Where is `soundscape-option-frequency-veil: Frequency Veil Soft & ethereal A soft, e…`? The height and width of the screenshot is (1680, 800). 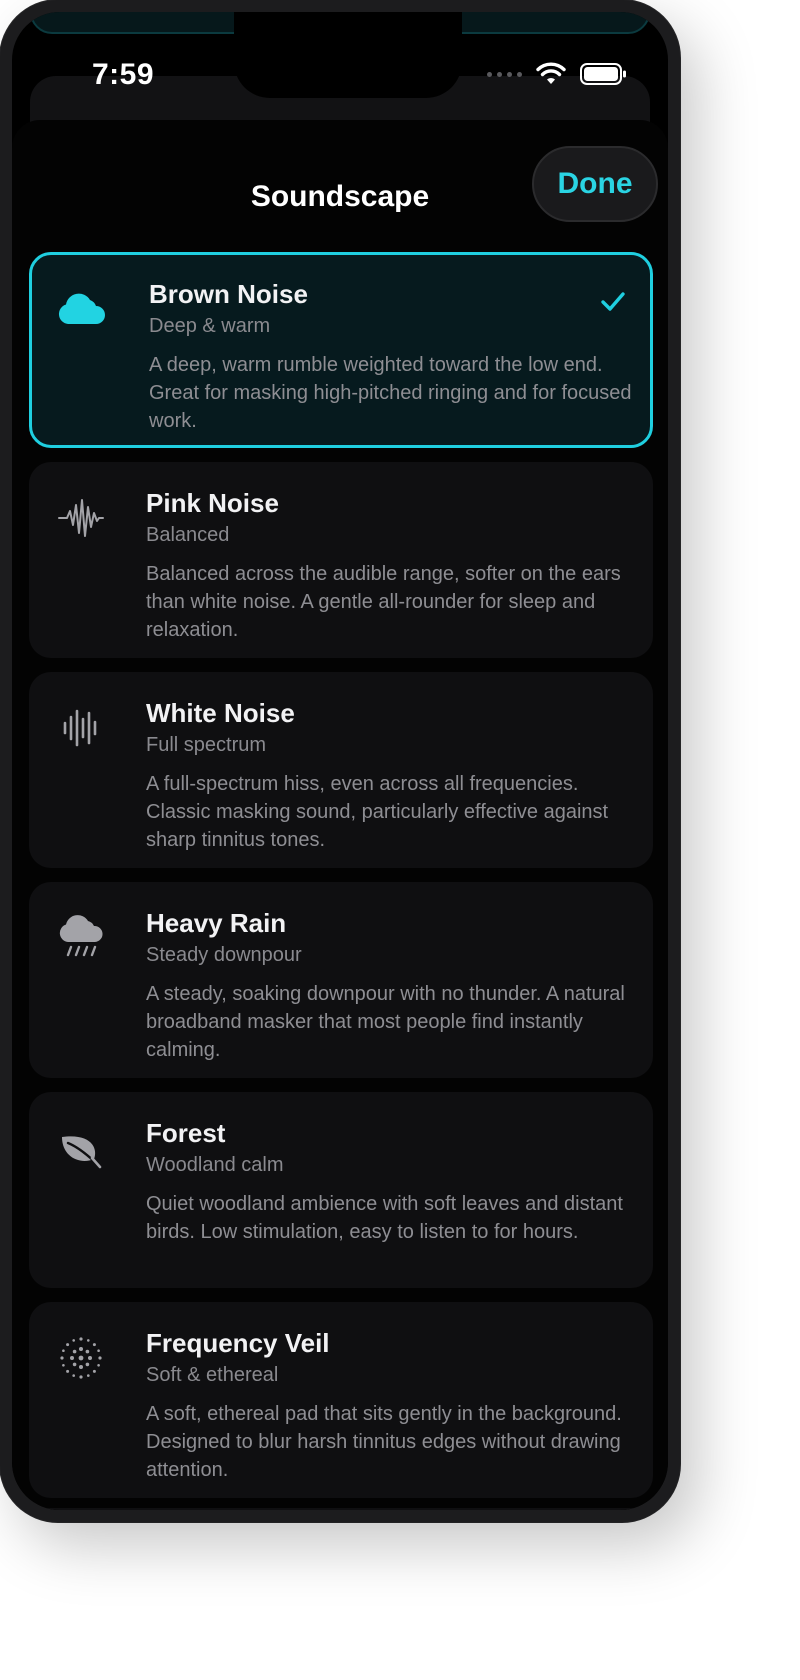
soundscape-option-frequency-veil: Frequency Veil Soft & ethereal A soft, e… is located at coordinates (341, 1400).